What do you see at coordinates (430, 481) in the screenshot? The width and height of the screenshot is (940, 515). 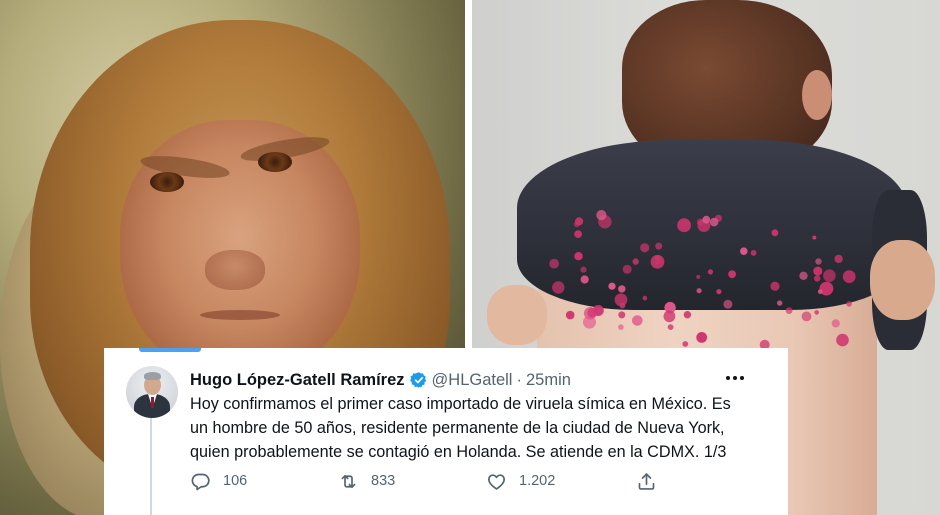 I see `tweet-actions: 106 833 1.202` at bounding box center [430, 481].